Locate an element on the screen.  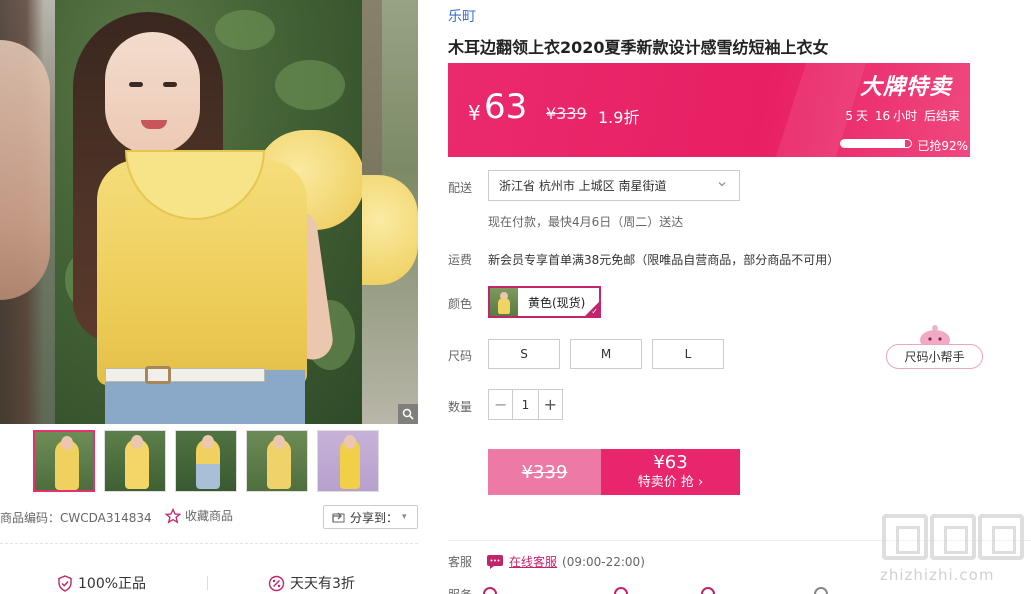
delivery-estimate: 现在付款，最快4月6日（周二）送达 is located at coordinates (586, 222).